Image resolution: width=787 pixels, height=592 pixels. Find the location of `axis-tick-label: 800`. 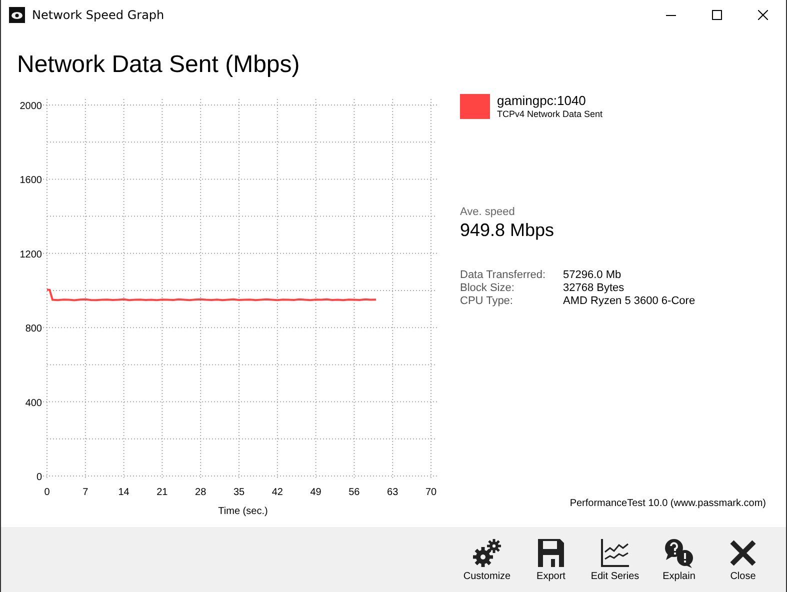

axis-tick-label: 800 is located at coordinates (33, 329).